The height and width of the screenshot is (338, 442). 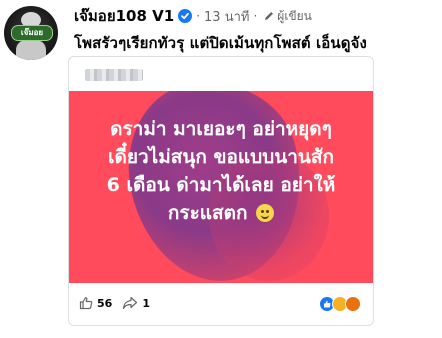 I want to click on post-header: เจ๊มอย108 V1 · 13 นาที · ผู้เขียน, so click(x=193, y=16).